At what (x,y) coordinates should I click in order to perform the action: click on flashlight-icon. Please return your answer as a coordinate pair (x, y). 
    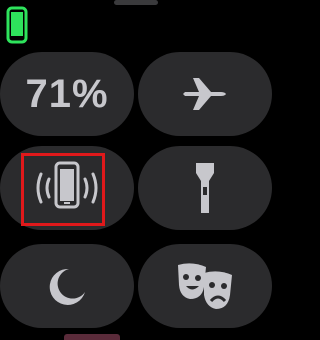
    Looking at the image, I should click on (205, 188).